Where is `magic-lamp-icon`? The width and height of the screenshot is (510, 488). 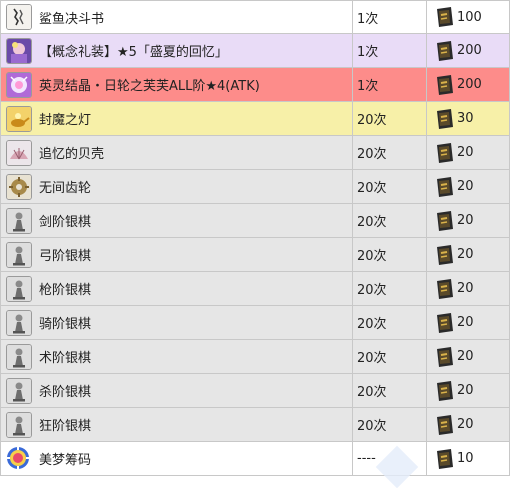
magic-lamp-icon is located at coordinates (19, 118).